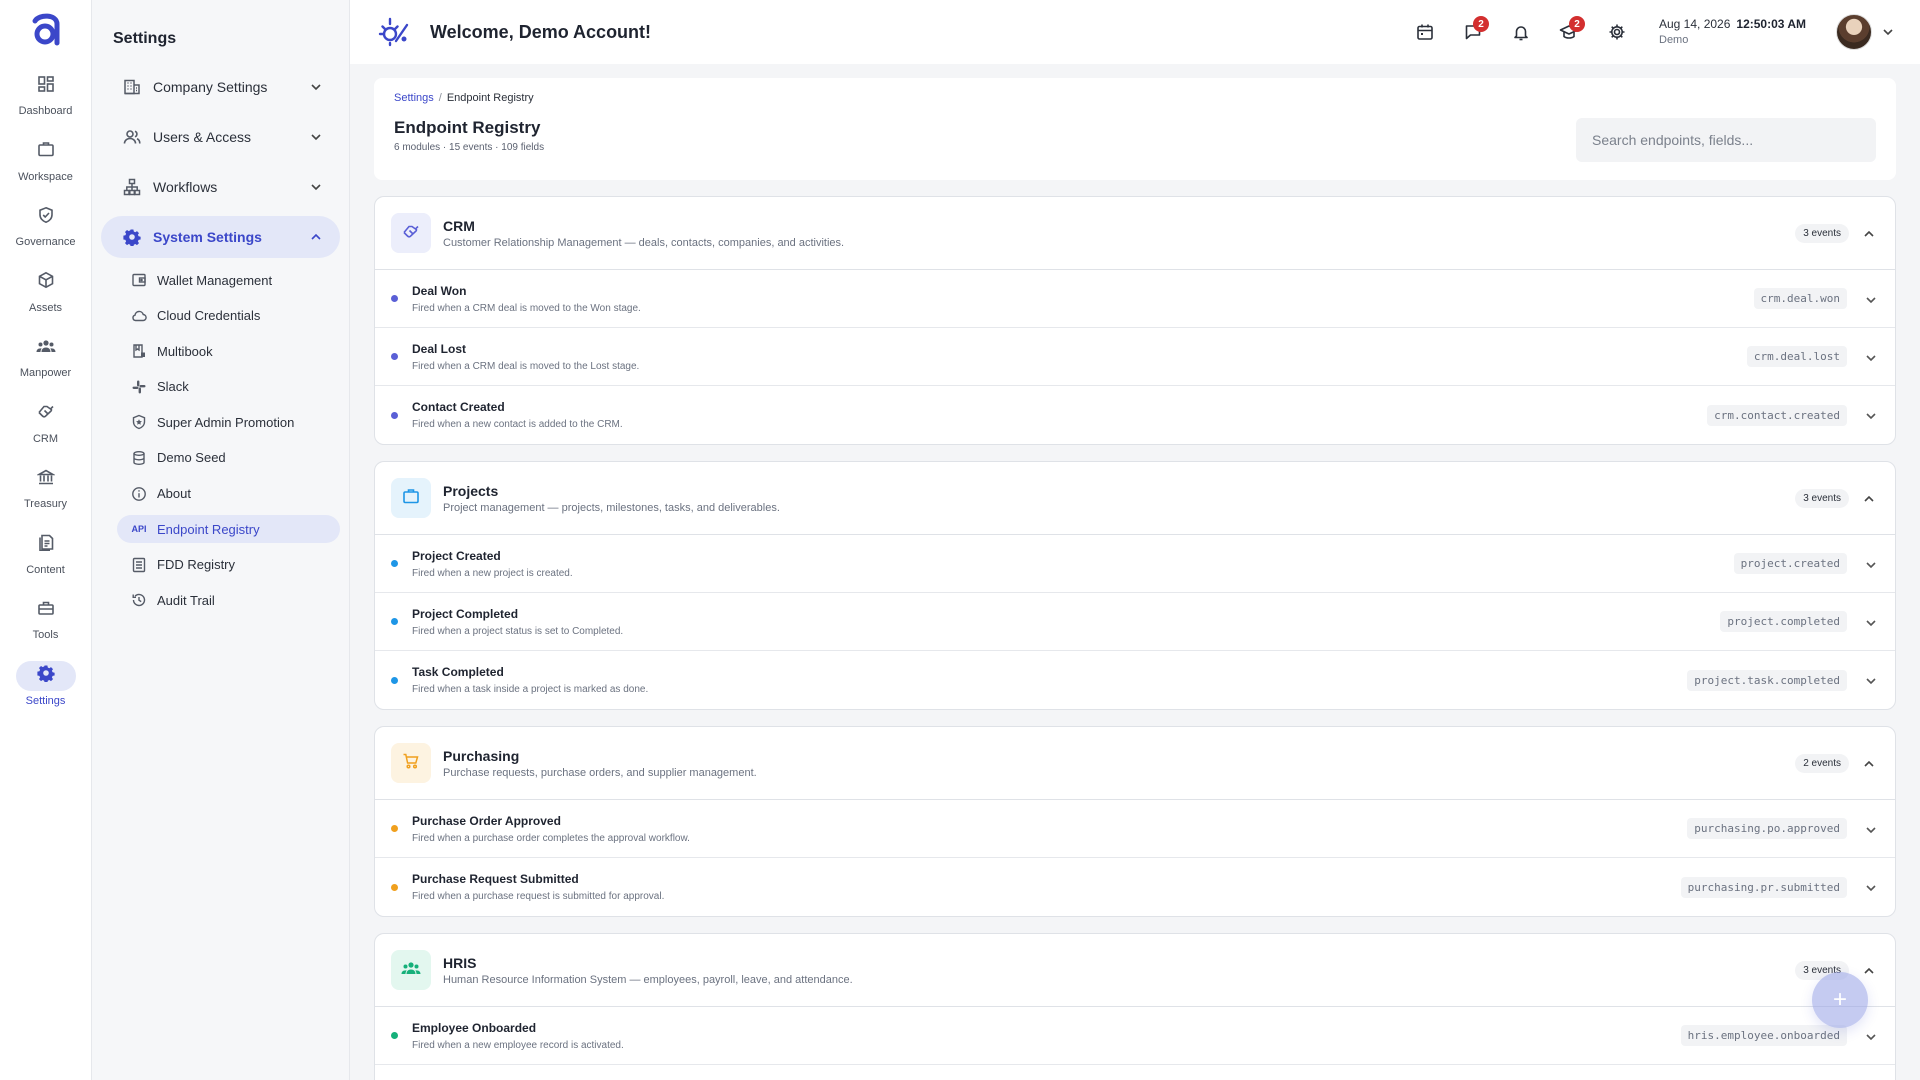 This screenshot has height=1080, width=1920. I want to click on add-fab-button: +, so click(1840, 1000).